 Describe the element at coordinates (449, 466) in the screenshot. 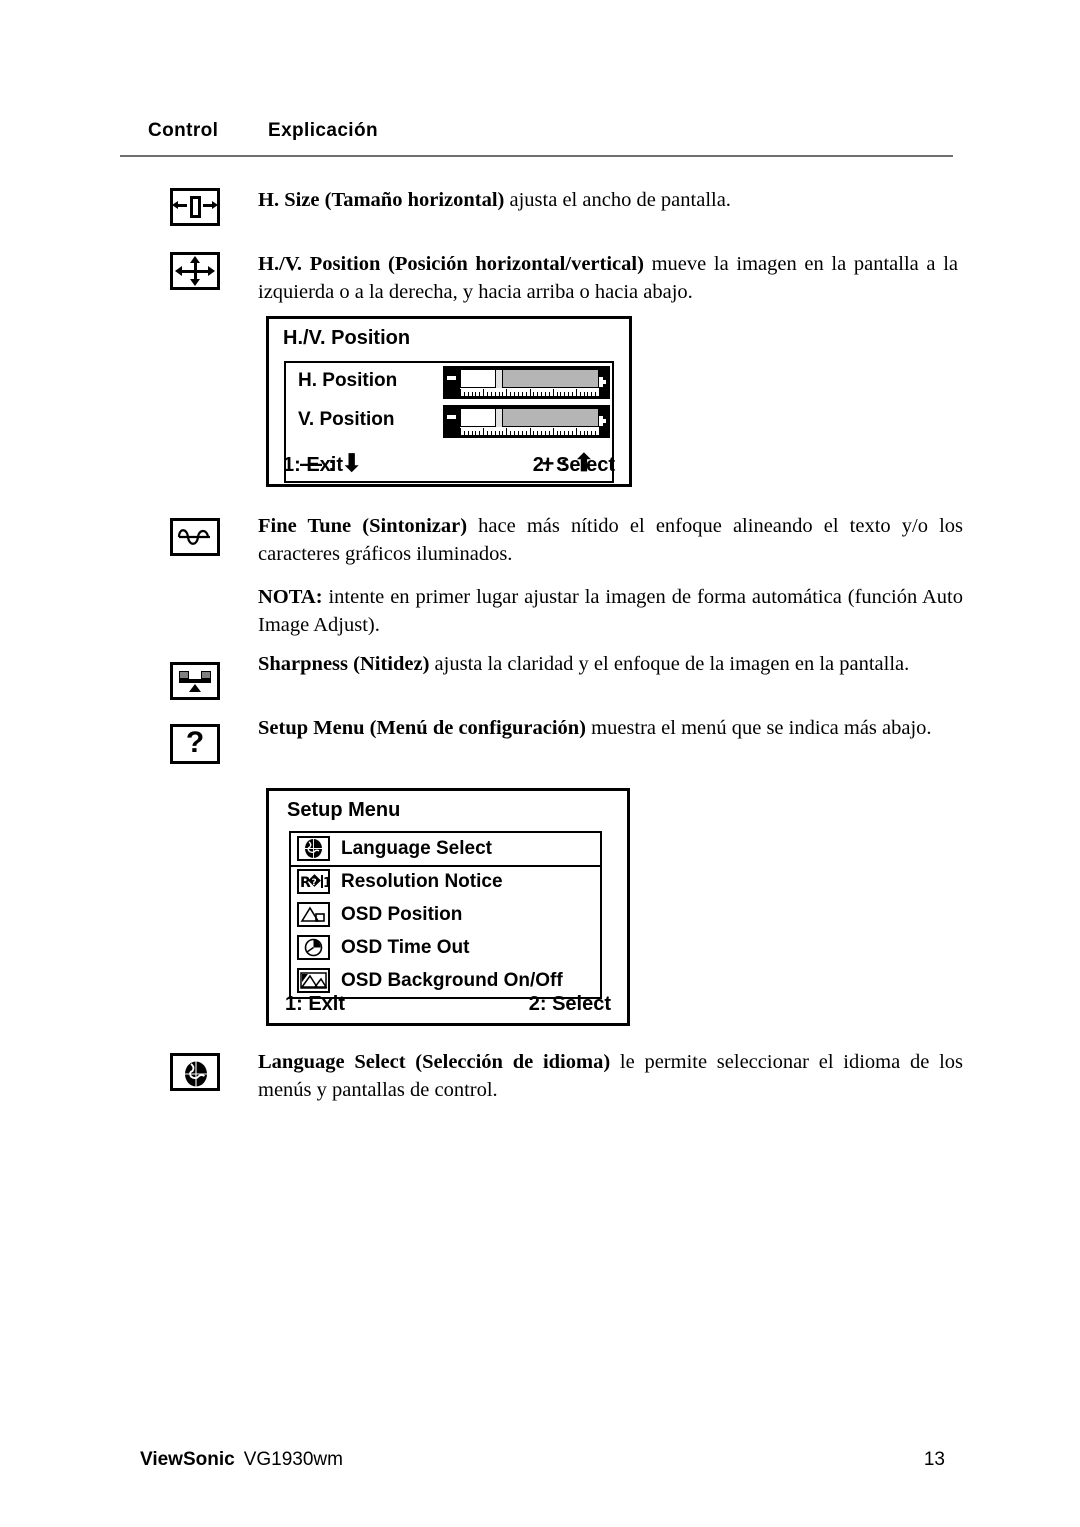

I see `osd-hv-position-footer: 1: Exit 2: Select` at that location.